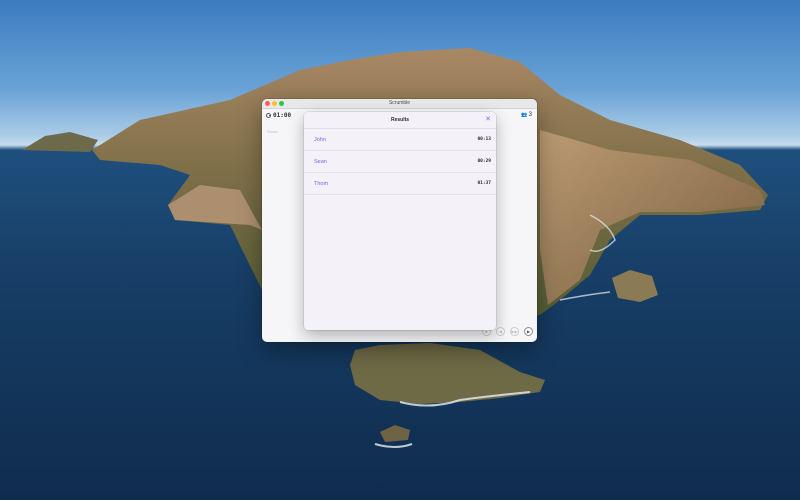 The width and height of the screenshot is (800, 500). Describe the element at coordinates (268, 115) in the screenshot. I see `clock-icon` at that location.